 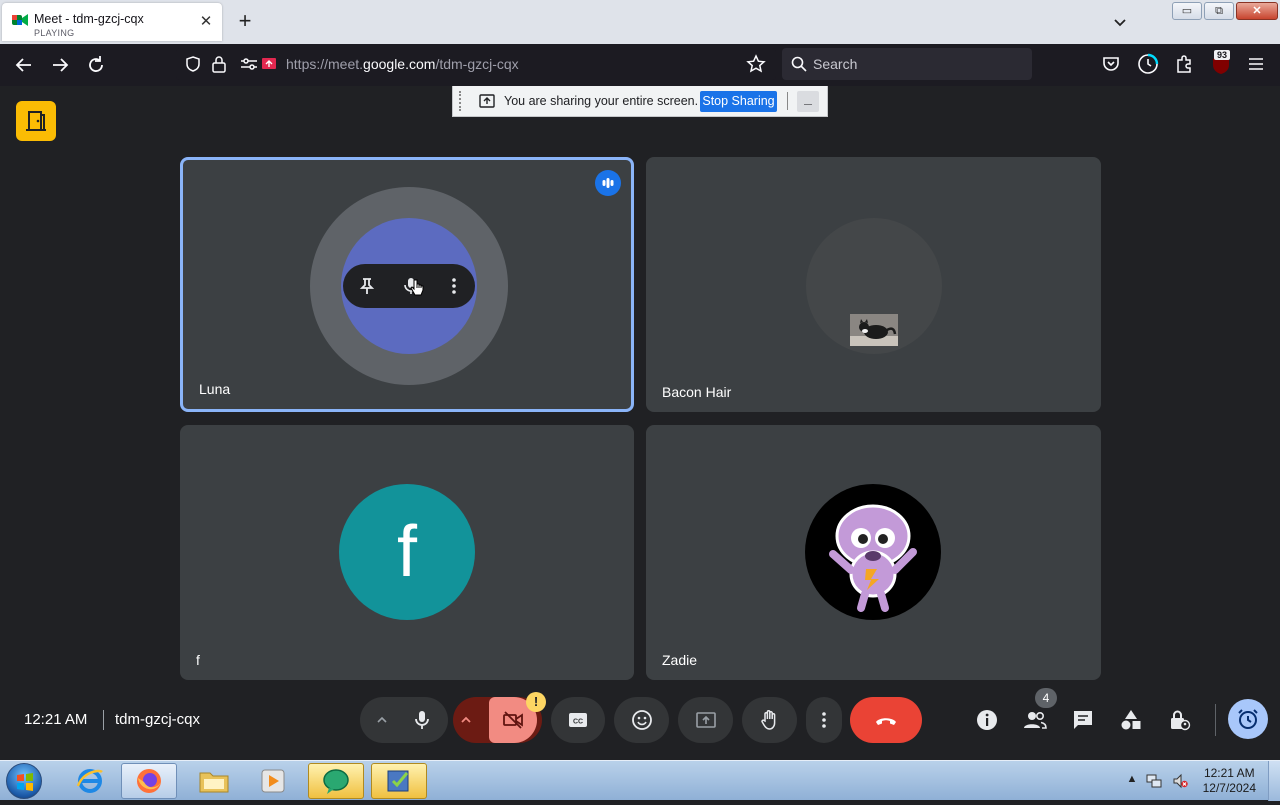 What do you see at coordinates (422, 720) in the screenshot?
I see `microphone-icon` at bounding box center [422, 720].